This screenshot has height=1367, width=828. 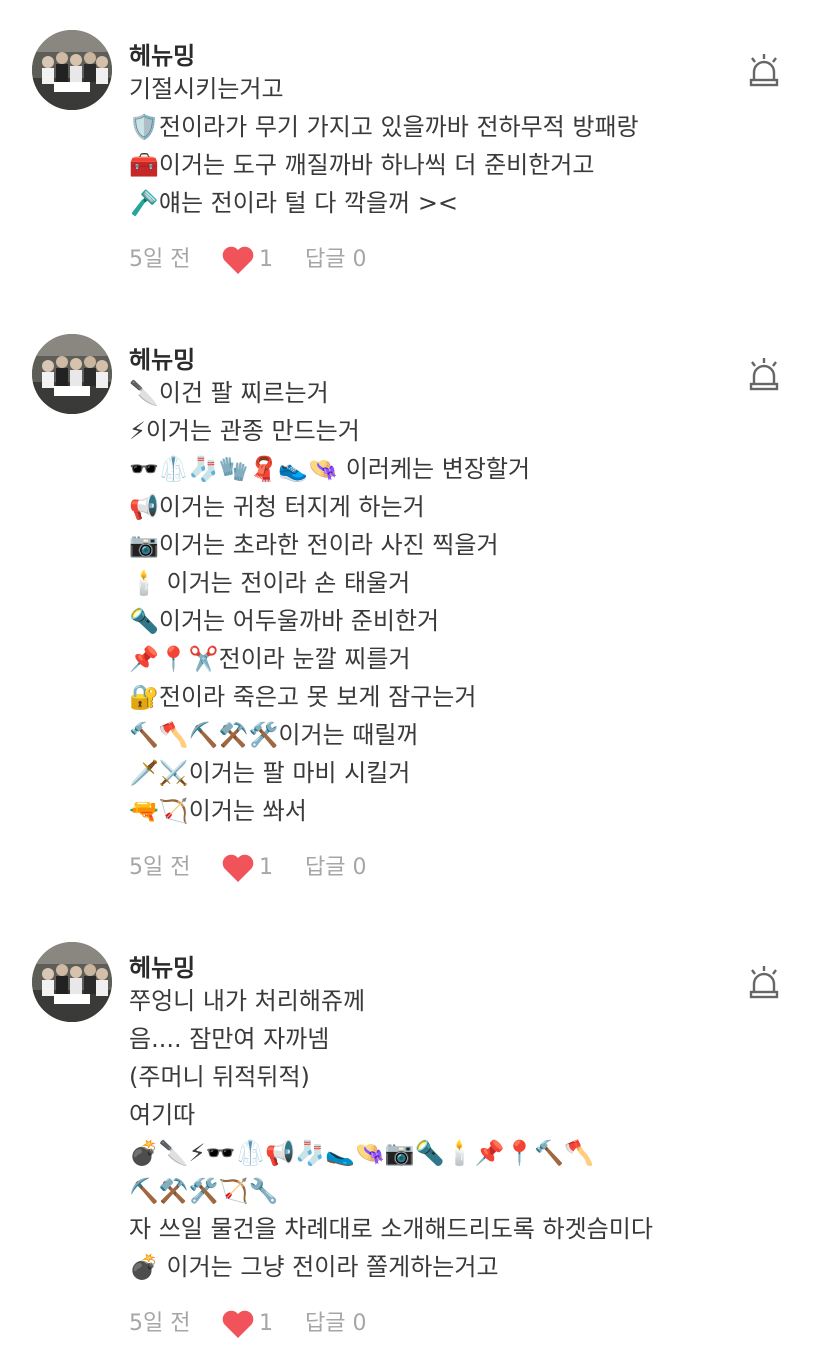 I want to click on comment-line: 🔐전이라 죽은고 못 보게 잠구는거, so click(x=303, y=697).